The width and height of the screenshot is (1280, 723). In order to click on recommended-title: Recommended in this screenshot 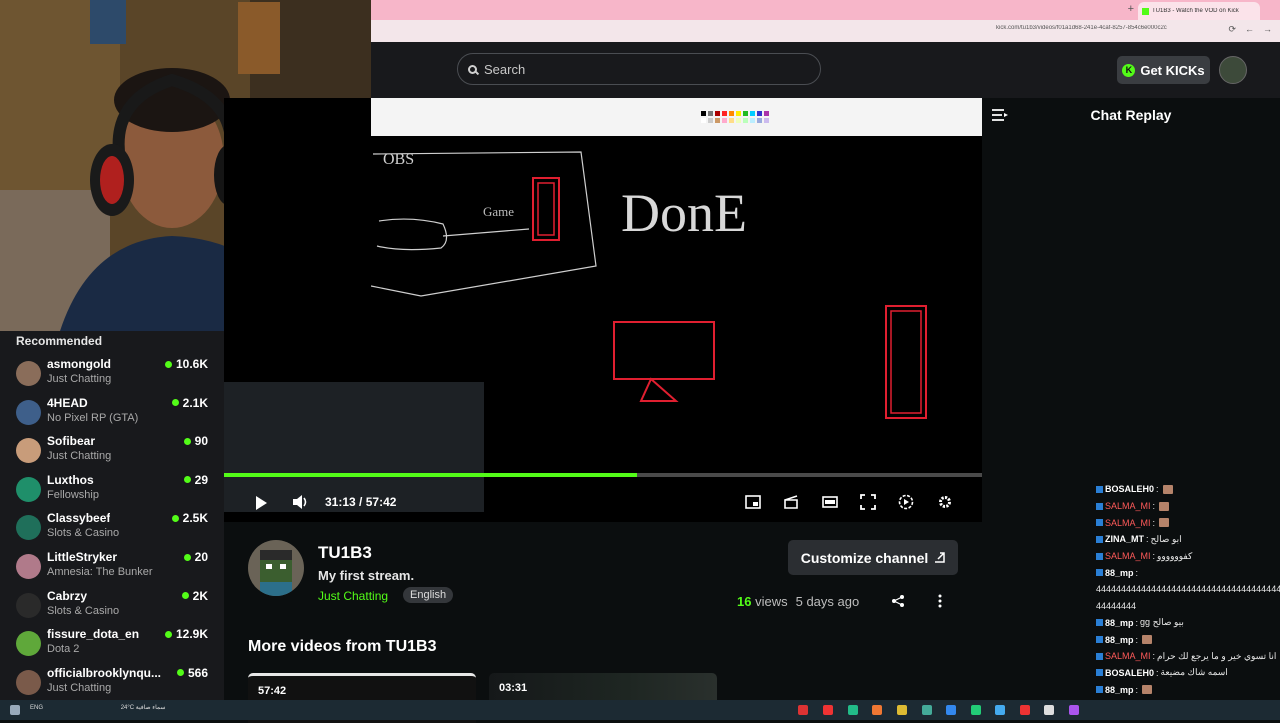, I will do `click(59, 341)`.